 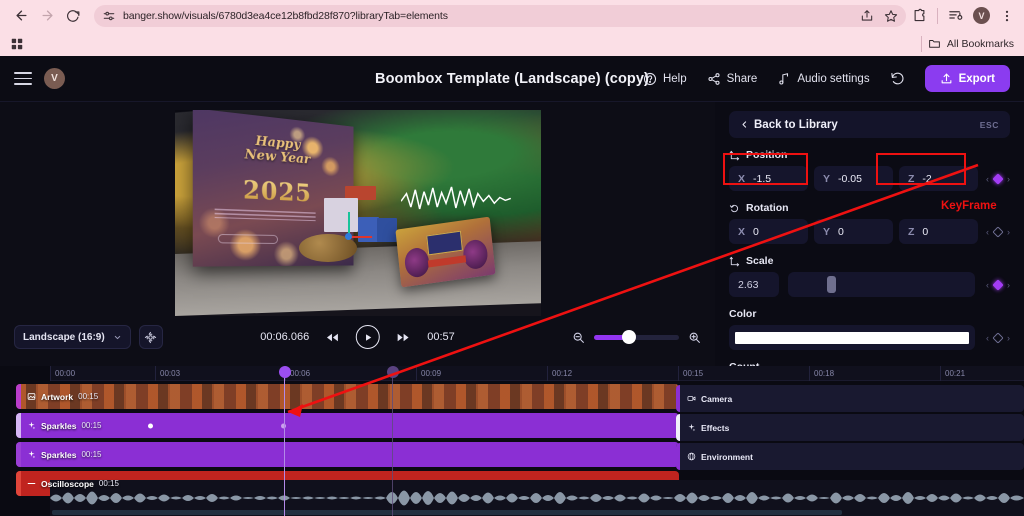 I want to click on position-keyframe-prev-button: ‹, so click(x=987, y=179).